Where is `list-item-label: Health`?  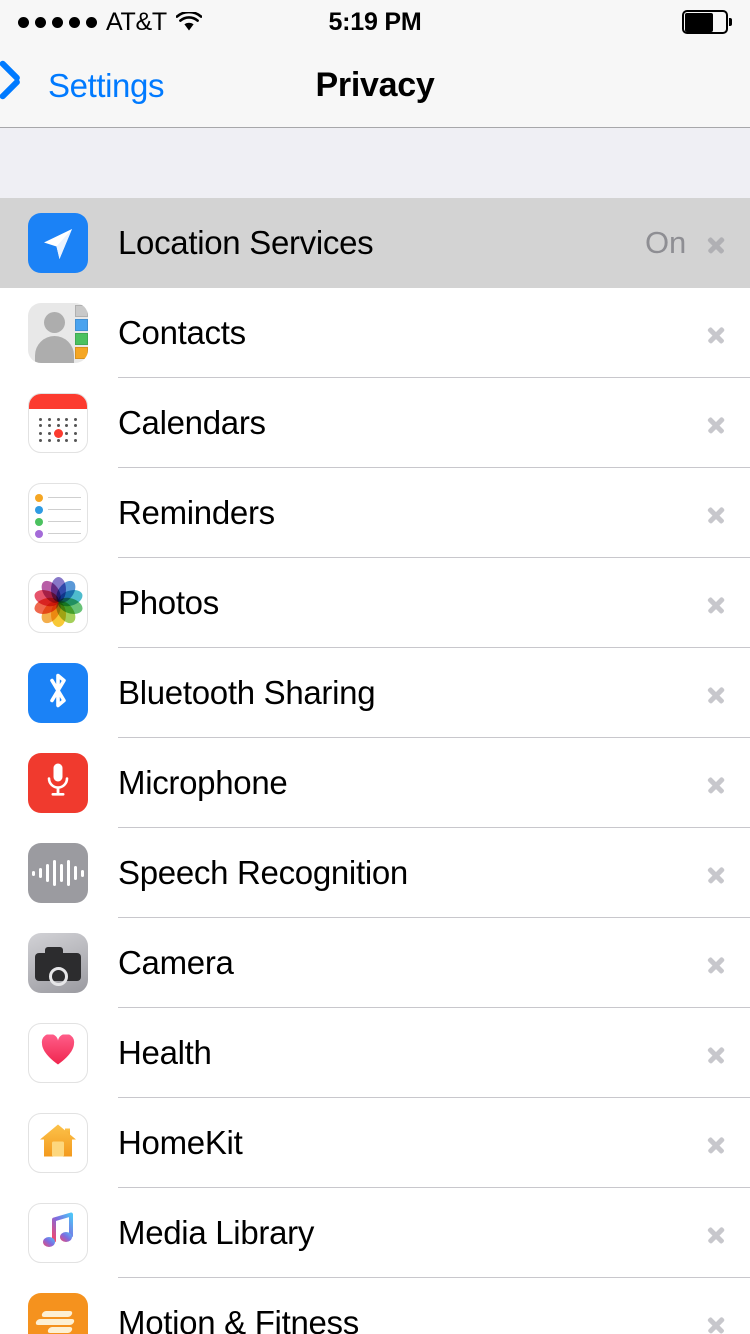 list-item-label: Health is located at coordinates (165, 1052).